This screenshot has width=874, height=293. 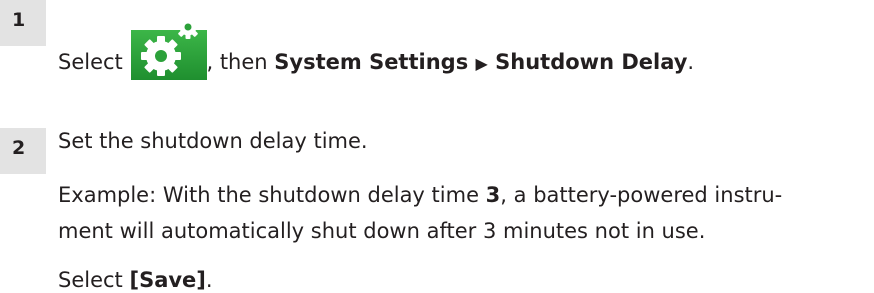 What do you see at coordinates (167, 280) in the screenshot?
I see `save-button-label: [Save]` at bounding box center [167, 280].